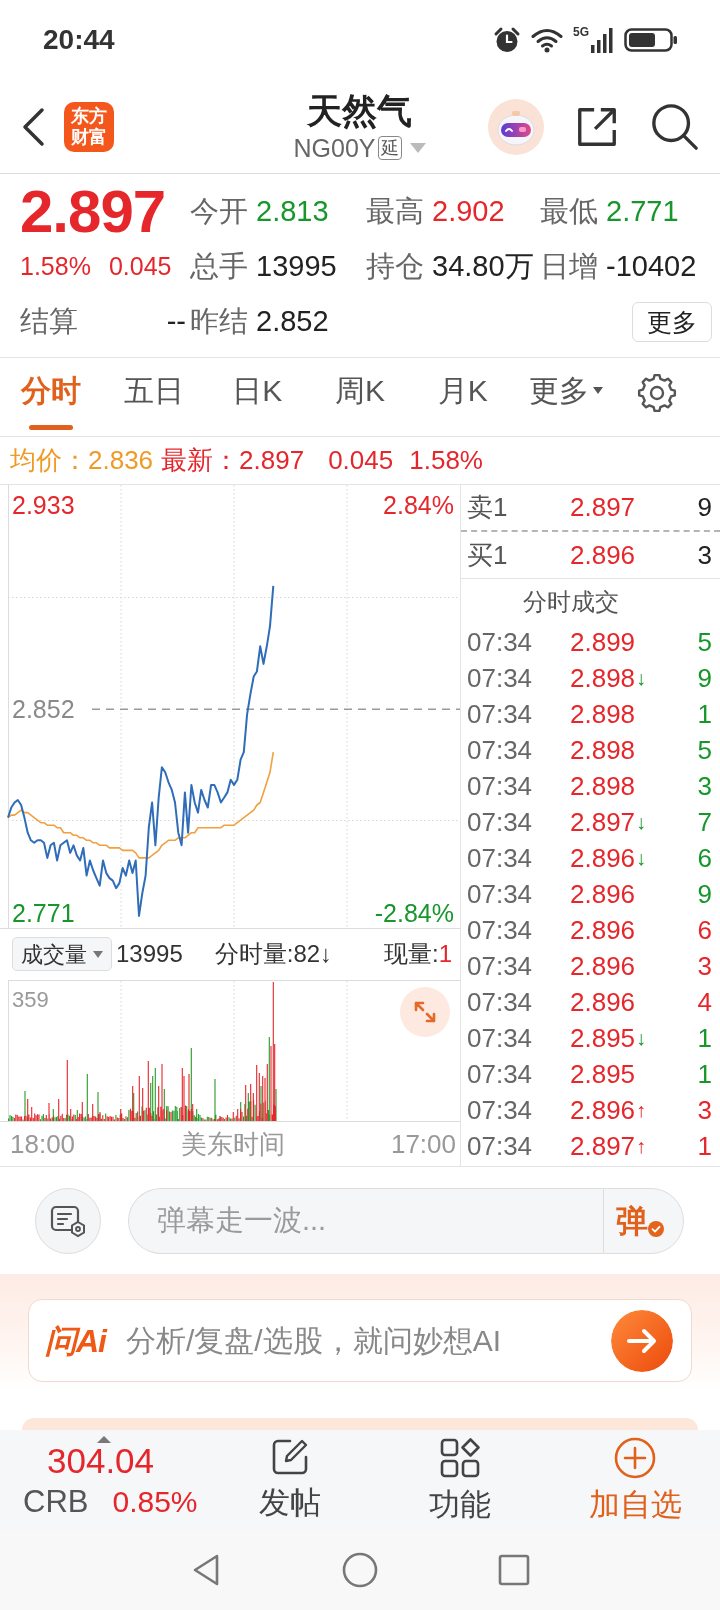 The image size is (720, 1610). What do you see at coordinates (360, 1570) in the screenshot?
I see `nav-home-icon` at bounding box center [360, 1570].